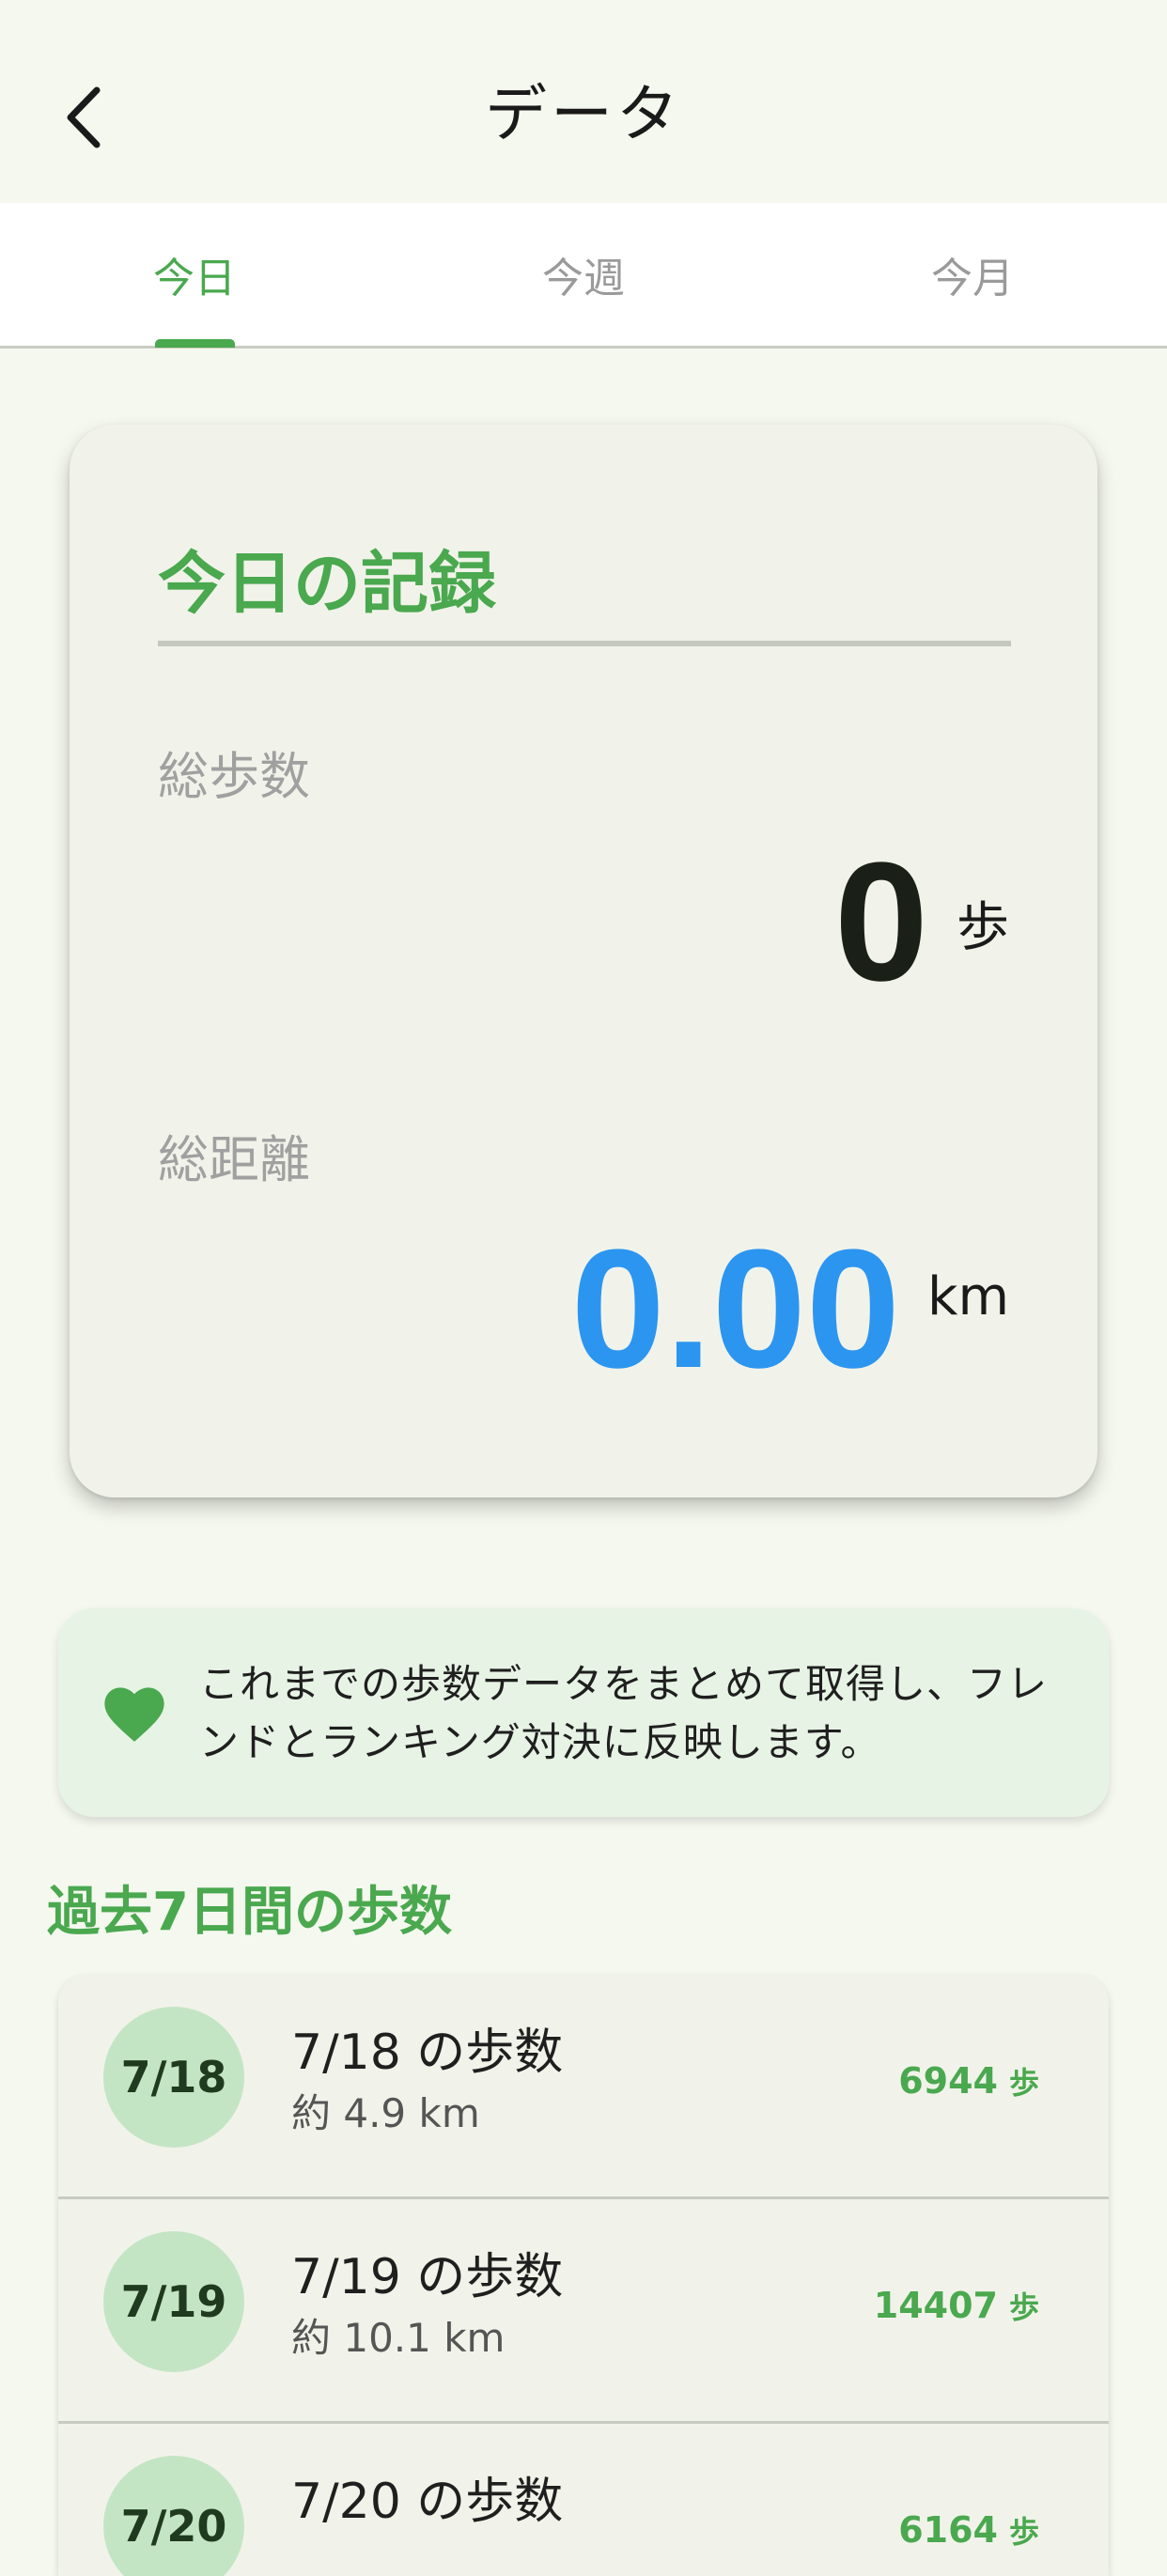 The width and height of the screenshot is (1167, 2576). Describe the element at coordinates (983, 927) in the screenshot. I see `total-steps-unit: 歩` at that location.